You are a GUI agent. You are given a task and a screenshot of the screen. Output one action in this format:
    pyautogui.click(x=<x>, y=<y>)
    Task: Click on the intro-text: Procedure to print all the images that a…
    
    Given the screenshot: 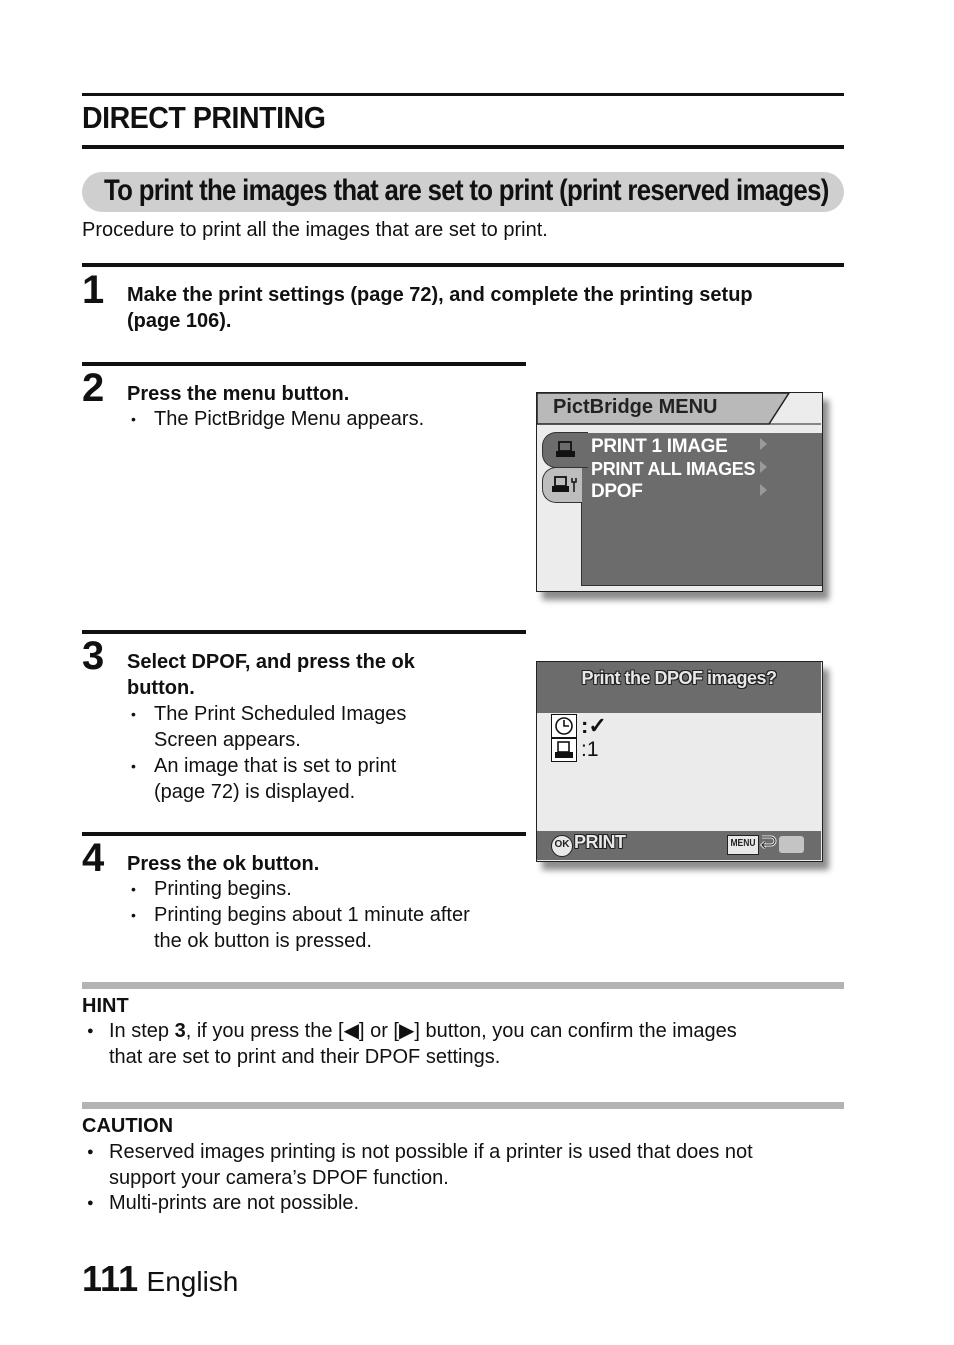 What is the action you would take?
    pyautogui.click(x=315, y=230)
    